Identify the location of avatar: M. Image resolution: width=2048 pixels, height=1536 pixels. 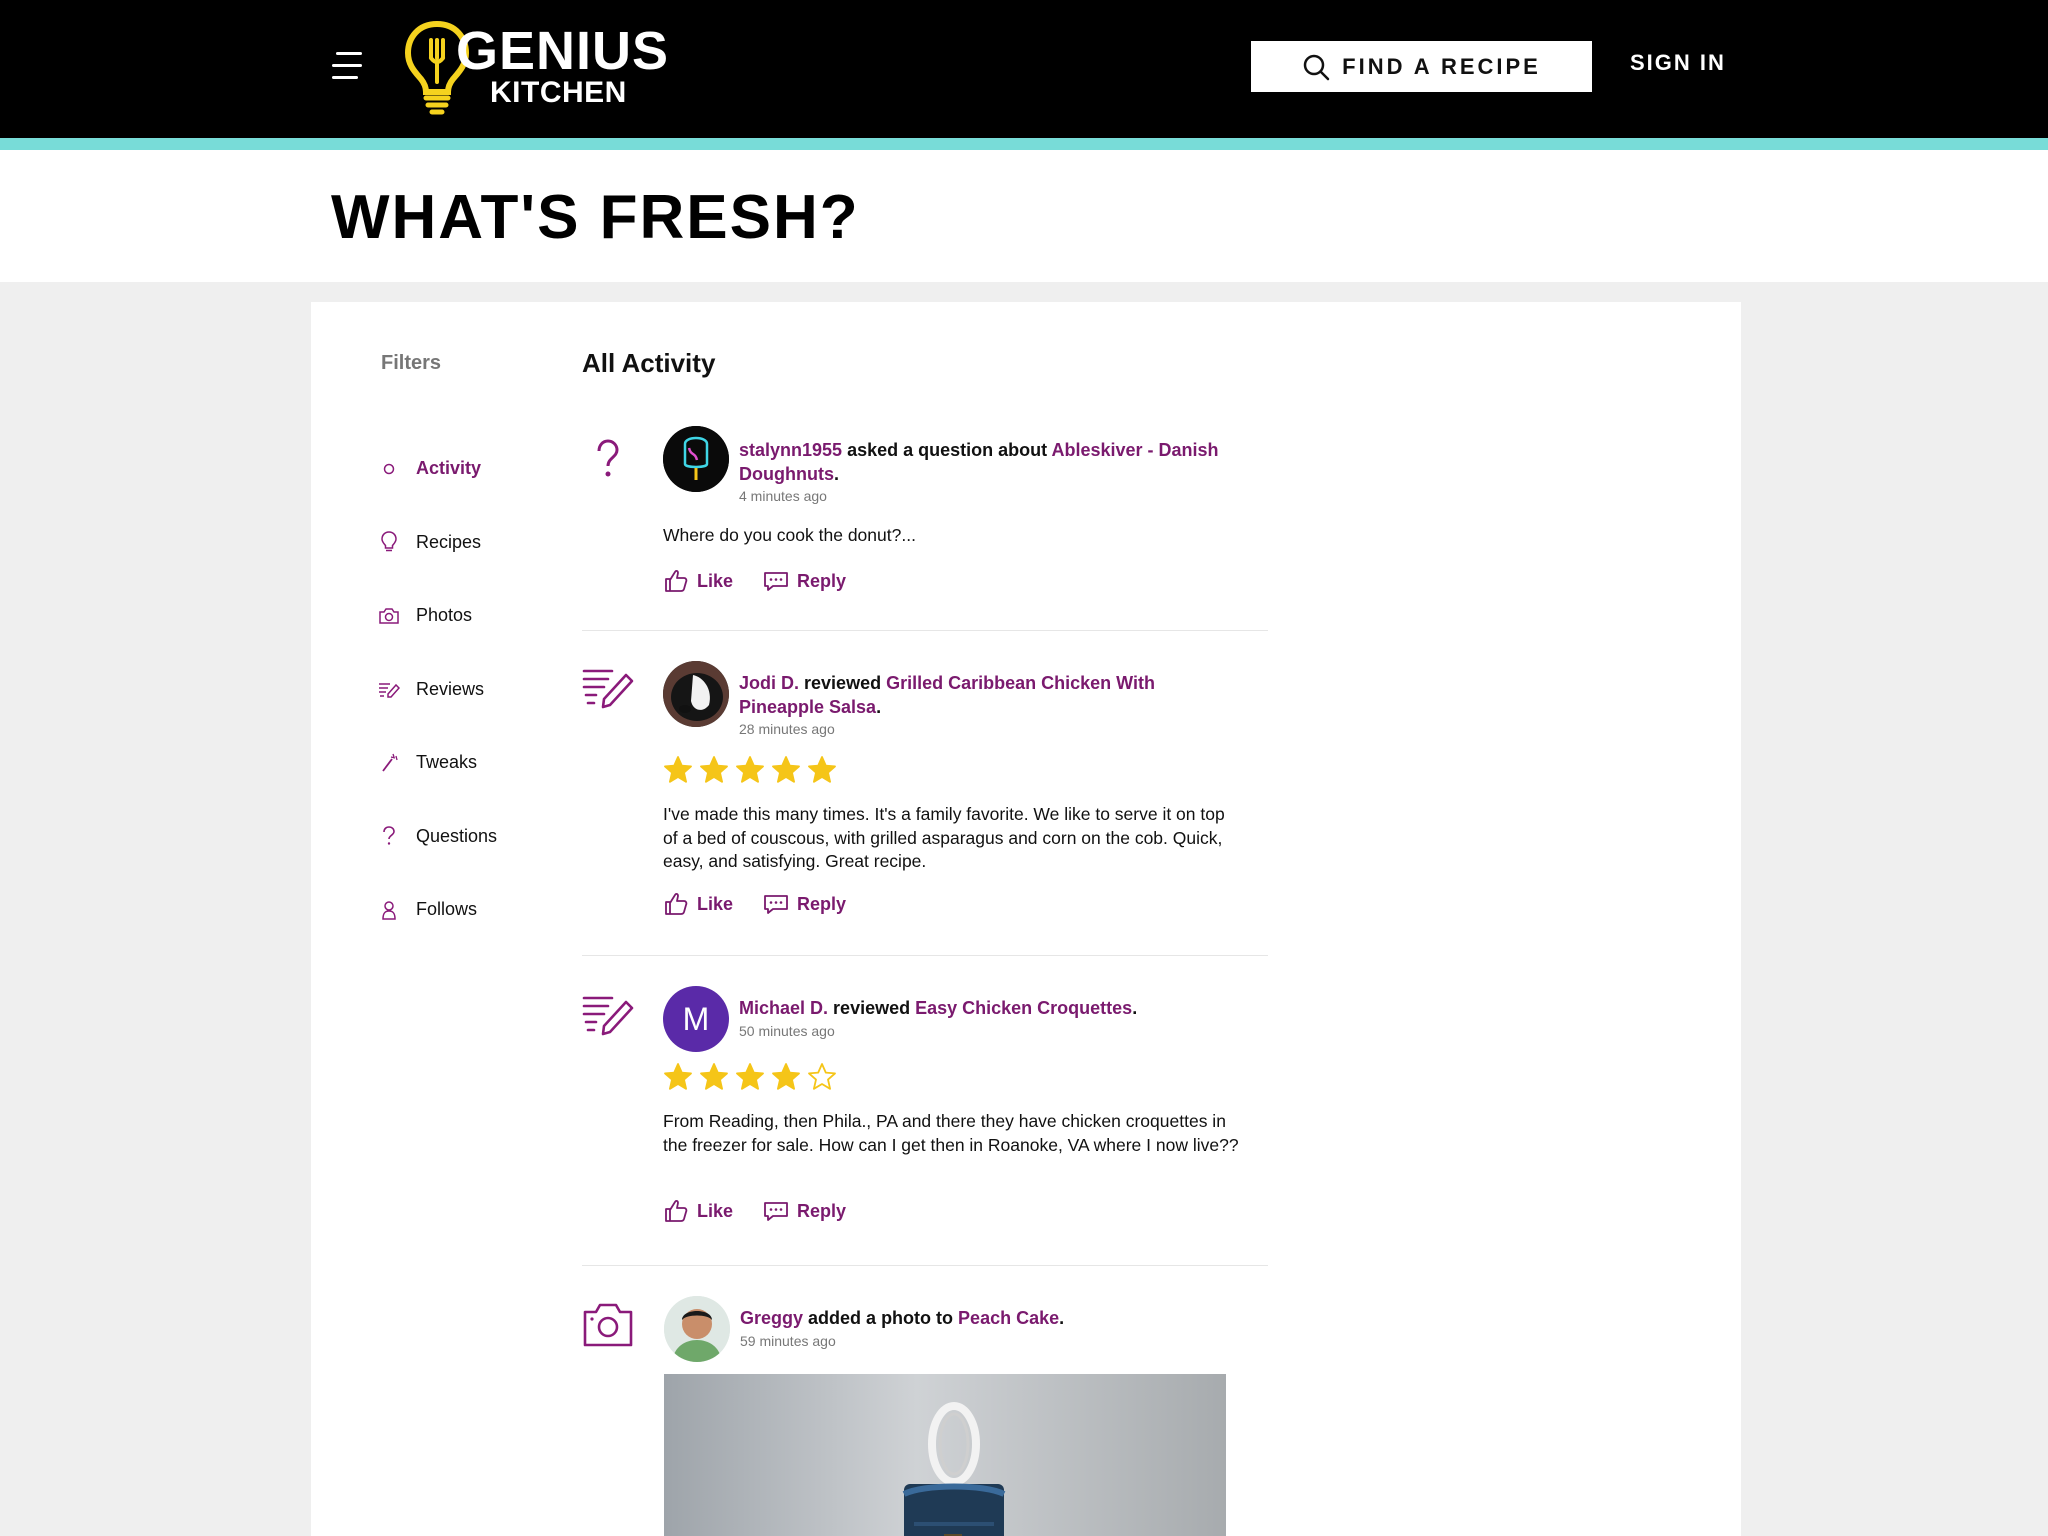
(696, 1019).